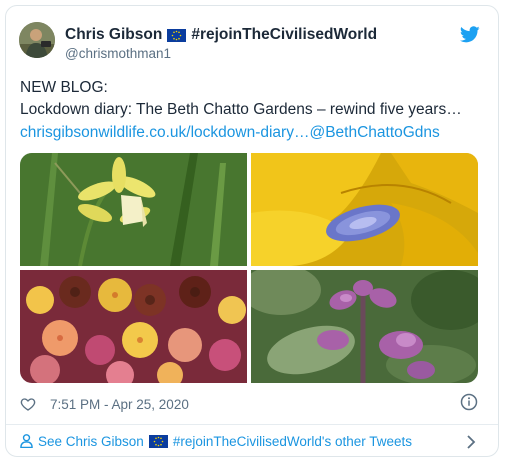  I want to click on heart-icon, so click(28, 404).